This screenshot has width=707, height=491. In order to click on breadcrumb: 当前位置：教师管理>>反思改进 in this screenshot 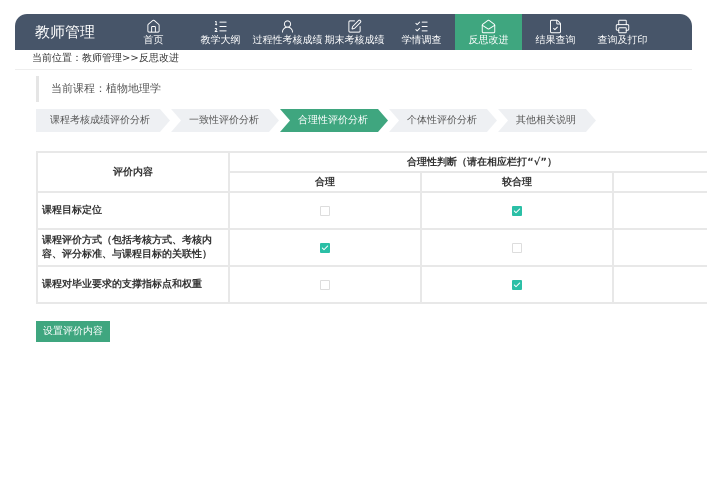, I will do `click(106, 59)`.